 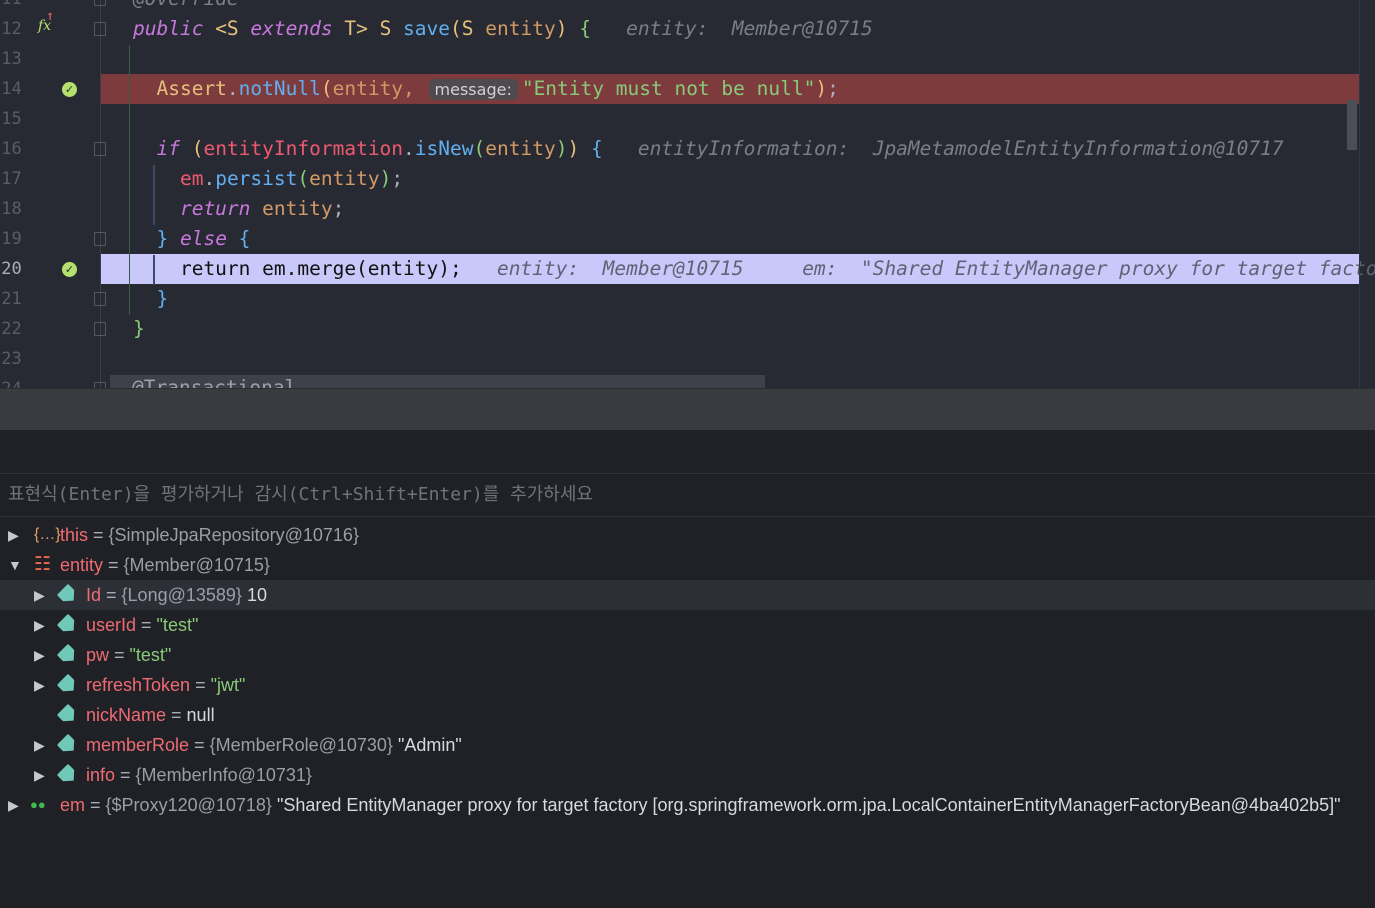 I want to click on code-token: Assert, so click(x=180, y=88).